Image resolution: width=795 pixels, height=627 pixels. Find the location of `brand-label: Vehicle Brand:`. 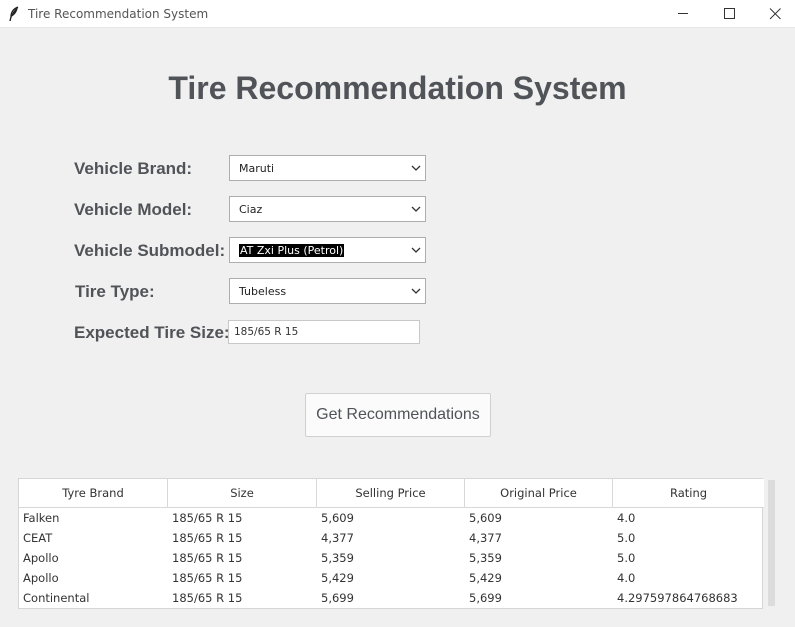

brand-label: Vehicle Brand: is located at coordinates (133, 168).